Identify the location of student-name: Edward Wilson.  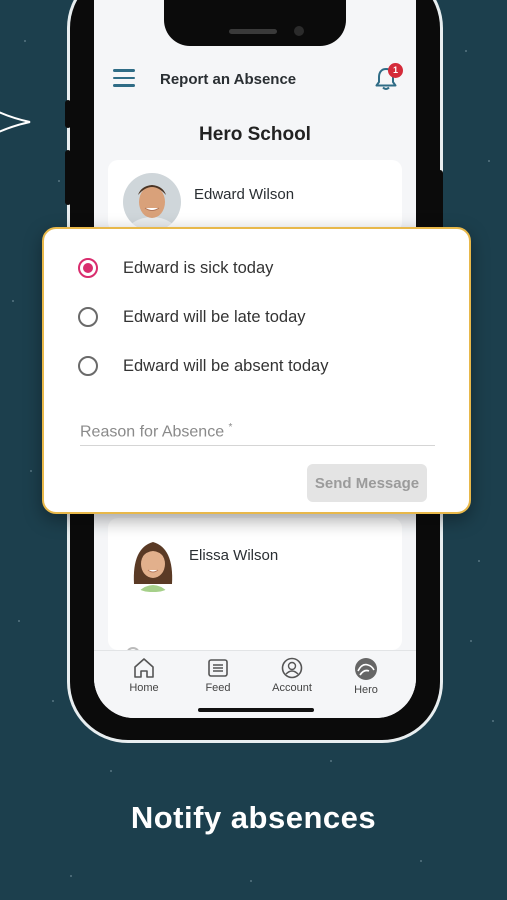
(244, 194).